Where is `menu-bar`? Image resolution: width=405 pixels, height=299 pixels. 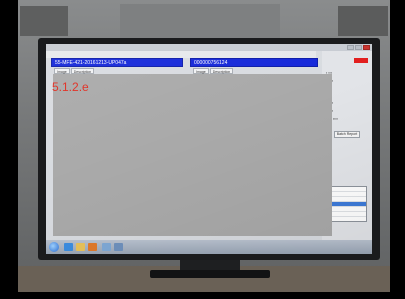
menu-bar is located at coordinates (181, 54).